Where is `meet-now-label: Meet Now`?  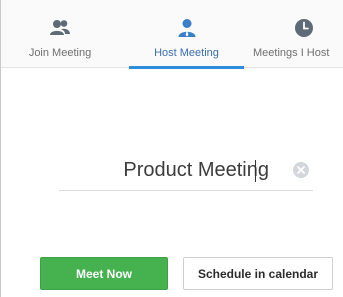
meet-now-label: Meet Now is located at coordinates (103, 273).